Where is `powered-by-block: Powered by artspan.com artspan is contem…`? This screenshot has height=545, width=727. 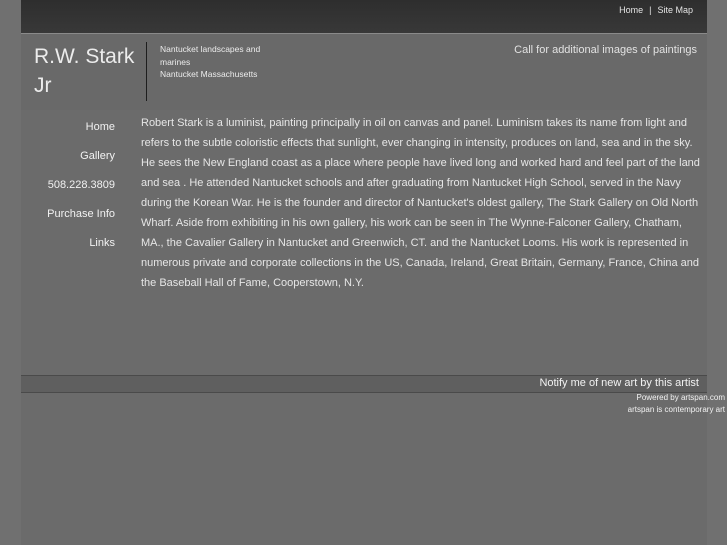 powered-by-block: Powered by artspan.com artspan is contem… is located at coordinates (676, 404).